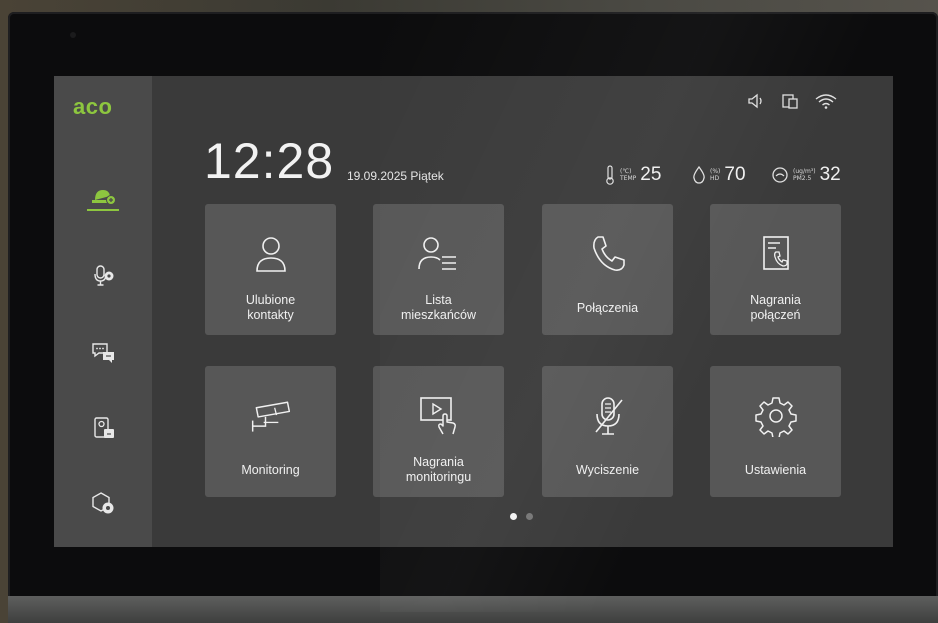  What do you see at coordinates (610, 175) in the screenshot?
I see `thermometer-icon` at bounding box center [610, 175].